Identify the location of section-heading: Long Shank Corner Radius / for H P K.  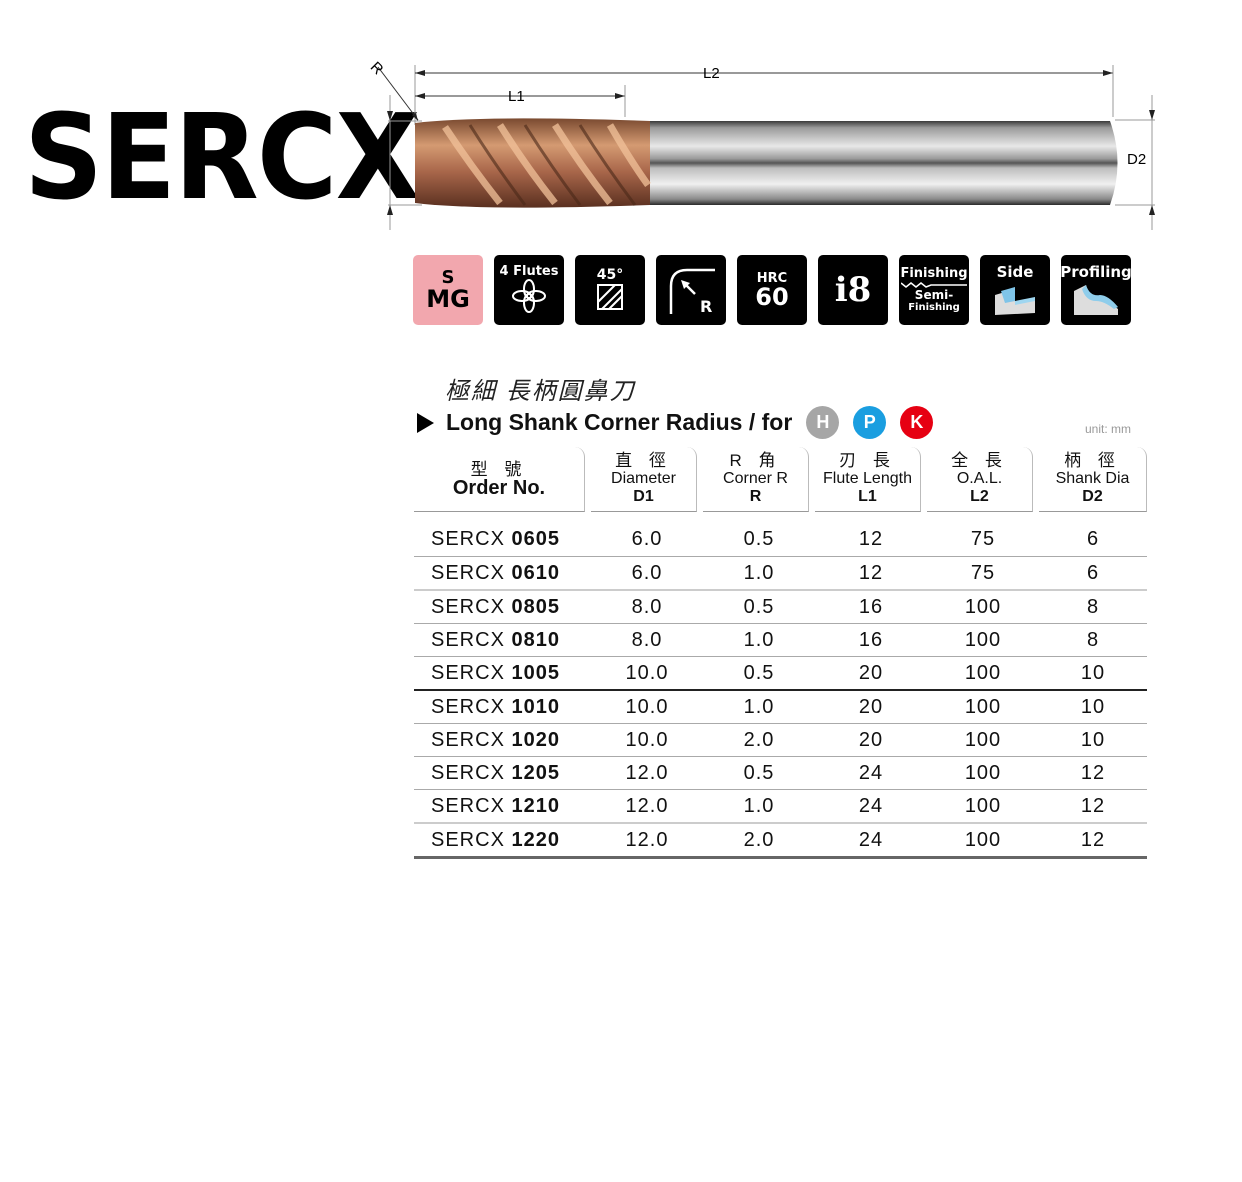
(675, 422).